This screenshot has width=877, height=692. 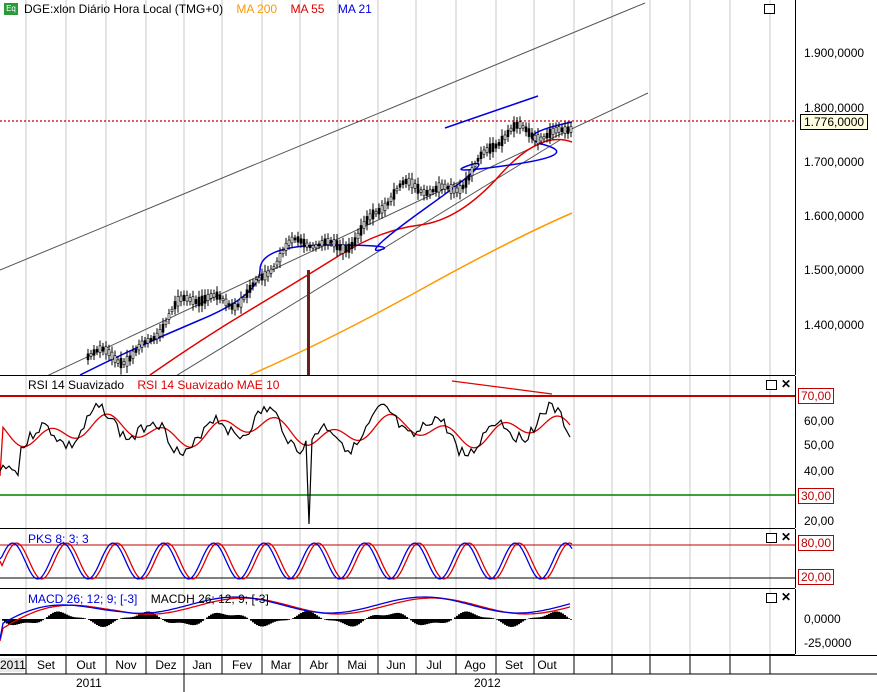 What do you see at coordinates (834, 162) in the screenshot?
I see `price-tick: 1.700,0000` at bounding box center [834, 162].